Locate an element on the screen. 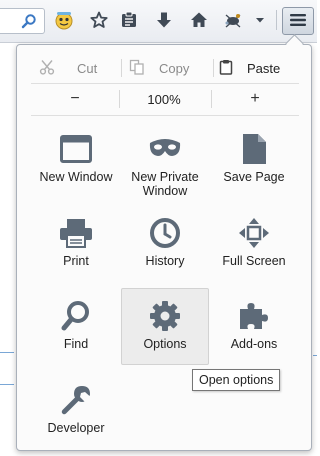 This screenshot has width=320, height=456. new-window-button: New Window is located at coordinates (76, 161).